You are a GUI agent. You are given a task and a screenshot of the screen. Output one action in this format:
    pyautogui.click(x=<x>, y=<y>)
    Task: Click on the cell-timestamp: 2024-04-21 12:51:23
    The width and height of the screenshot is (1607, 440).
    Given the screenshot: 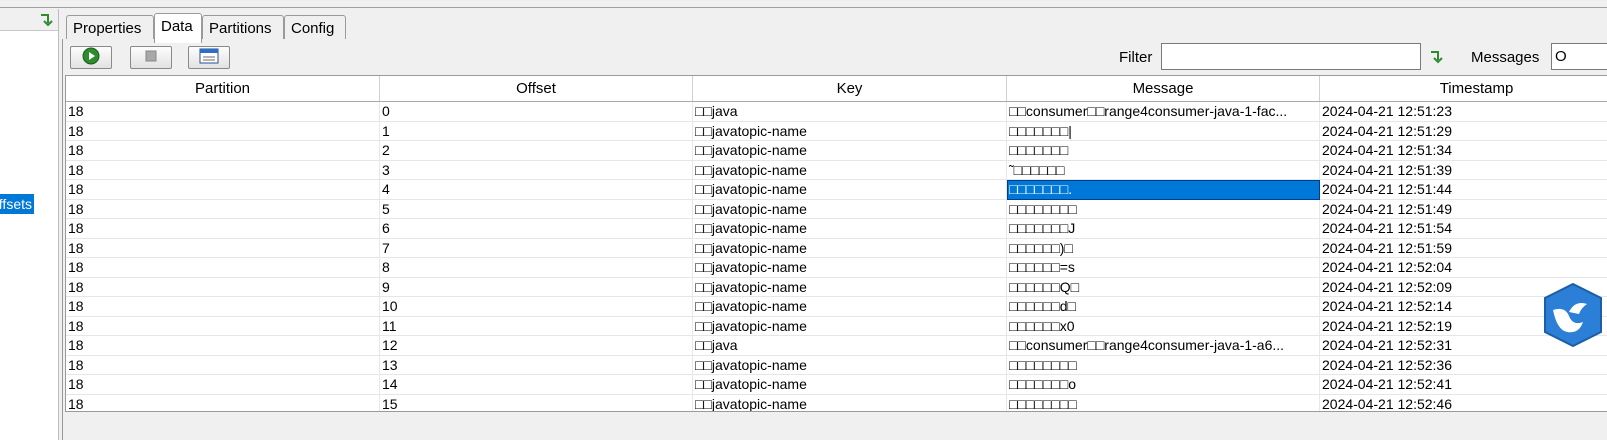 What is the action you would take?
    pyautogui.click(x=1463, y=112)
    